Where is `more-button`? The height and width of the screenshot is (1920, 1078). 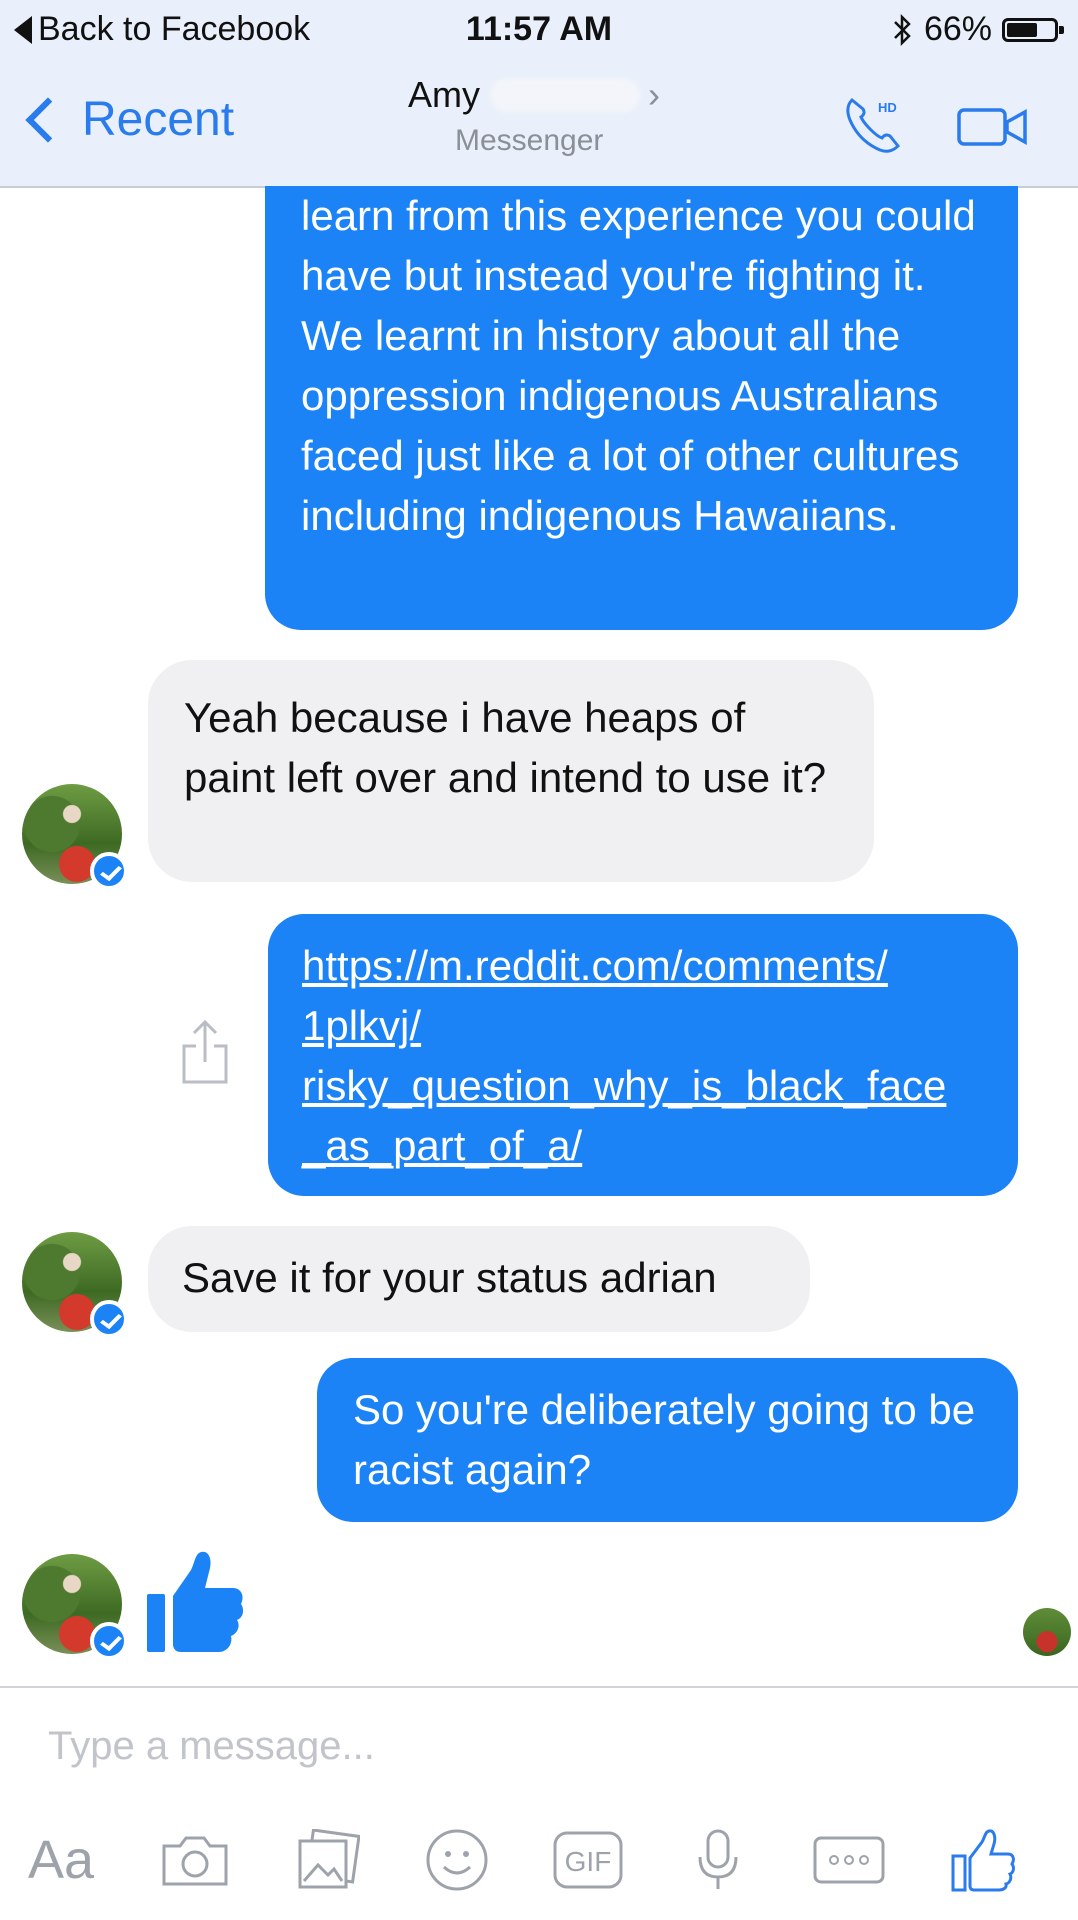 more-button is located at coordinates (849, 1860).